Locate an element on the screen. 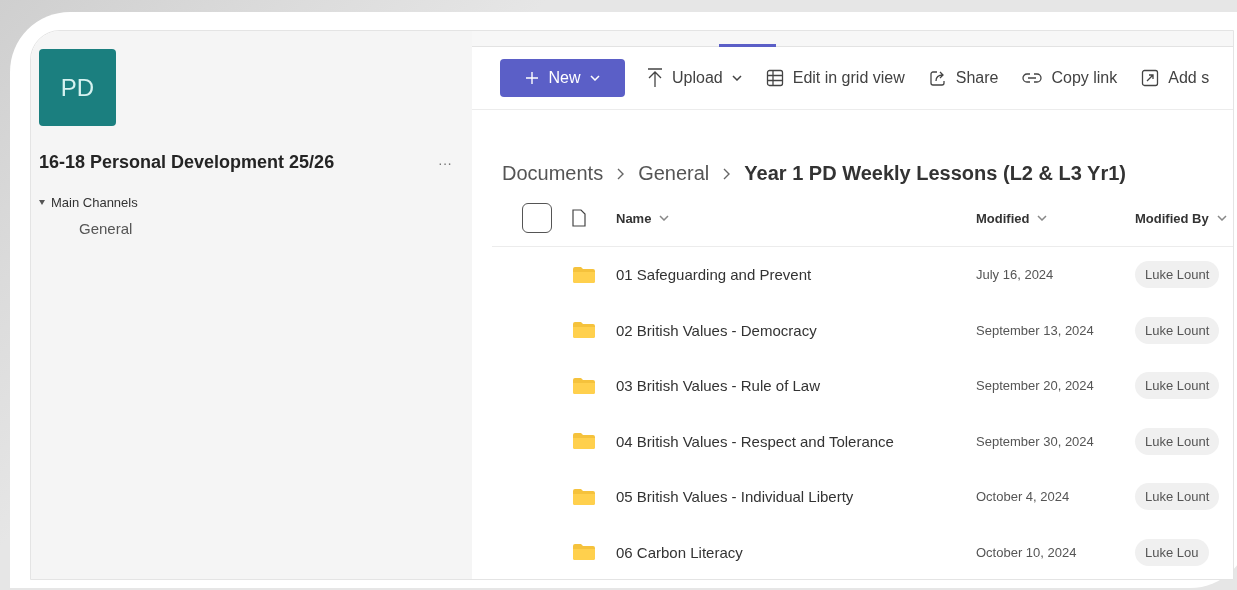 The width and height of the screenshot is (1237, 590). team-name: 16-18 Personal Development 25/26 is located at coordinates (187, 162).